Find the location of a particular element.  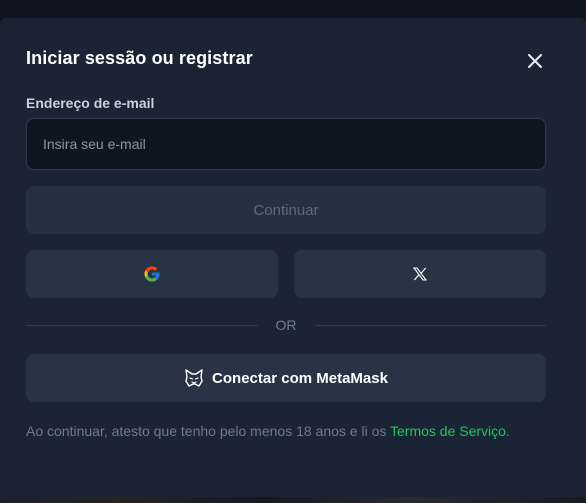

x-icon is located at coordinates (420, 274).